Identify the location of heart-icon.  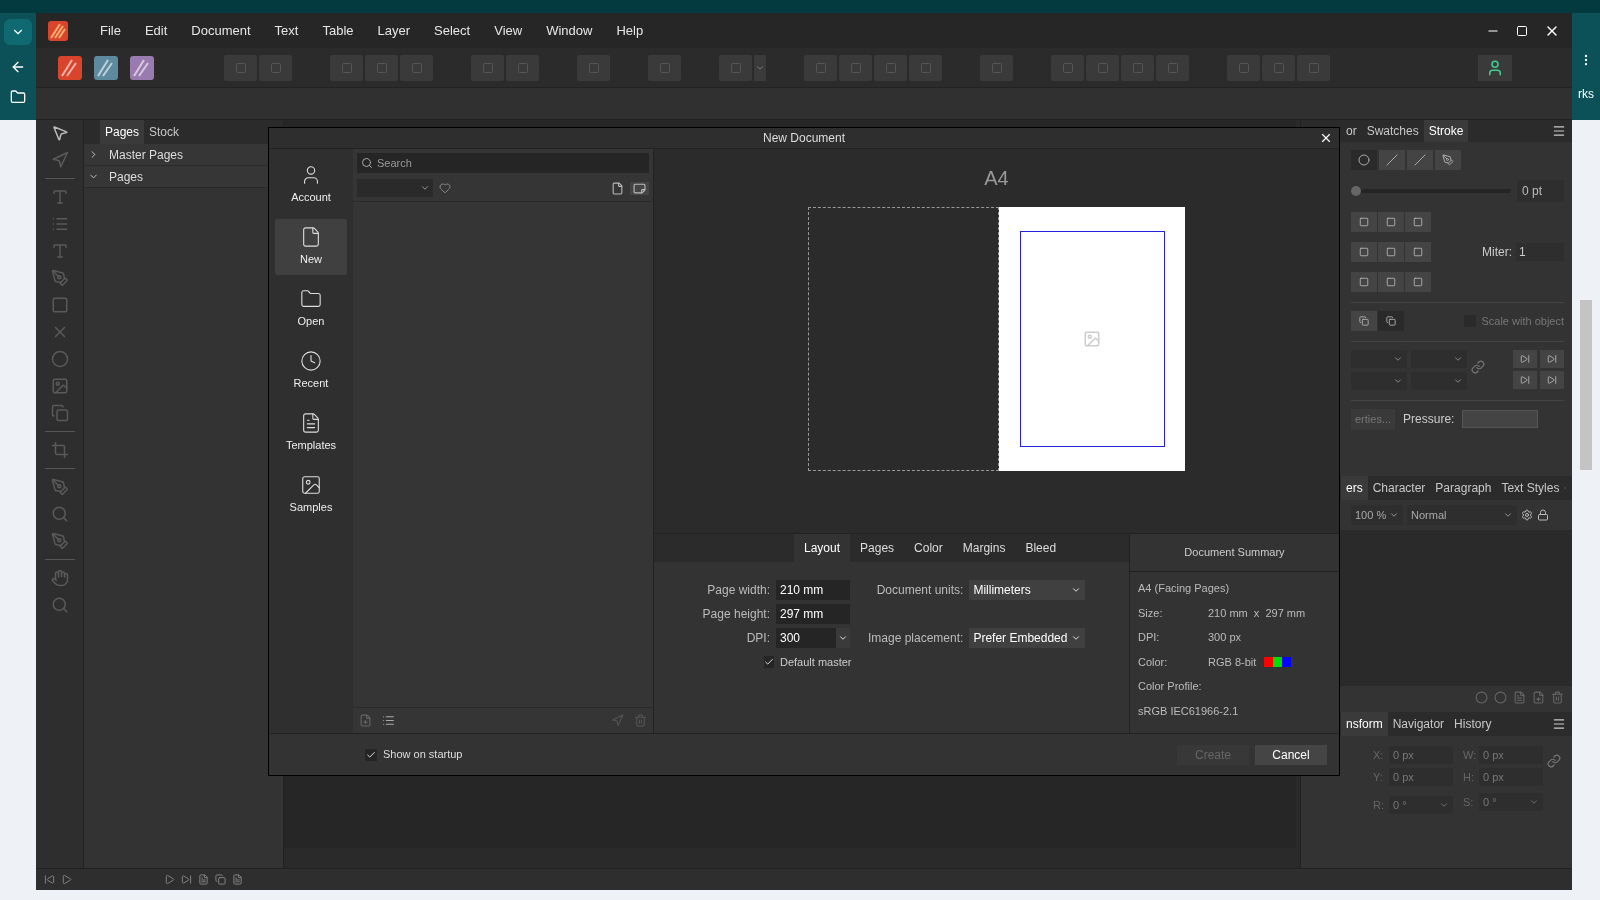
(445, 188).